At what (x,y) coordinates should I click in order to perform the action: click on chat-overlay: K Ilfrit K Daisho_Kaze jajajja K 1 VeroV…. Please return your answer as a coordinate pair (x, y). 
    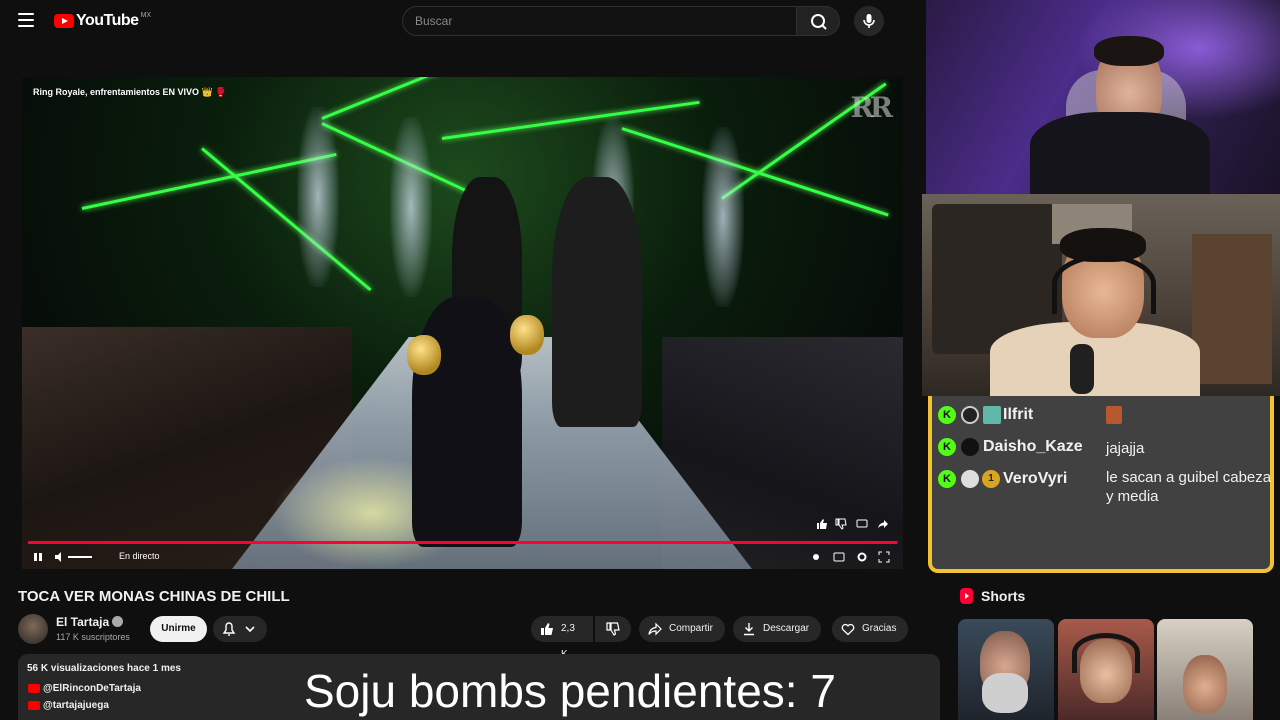
    Looking at the image, I should click on (1101, 484).